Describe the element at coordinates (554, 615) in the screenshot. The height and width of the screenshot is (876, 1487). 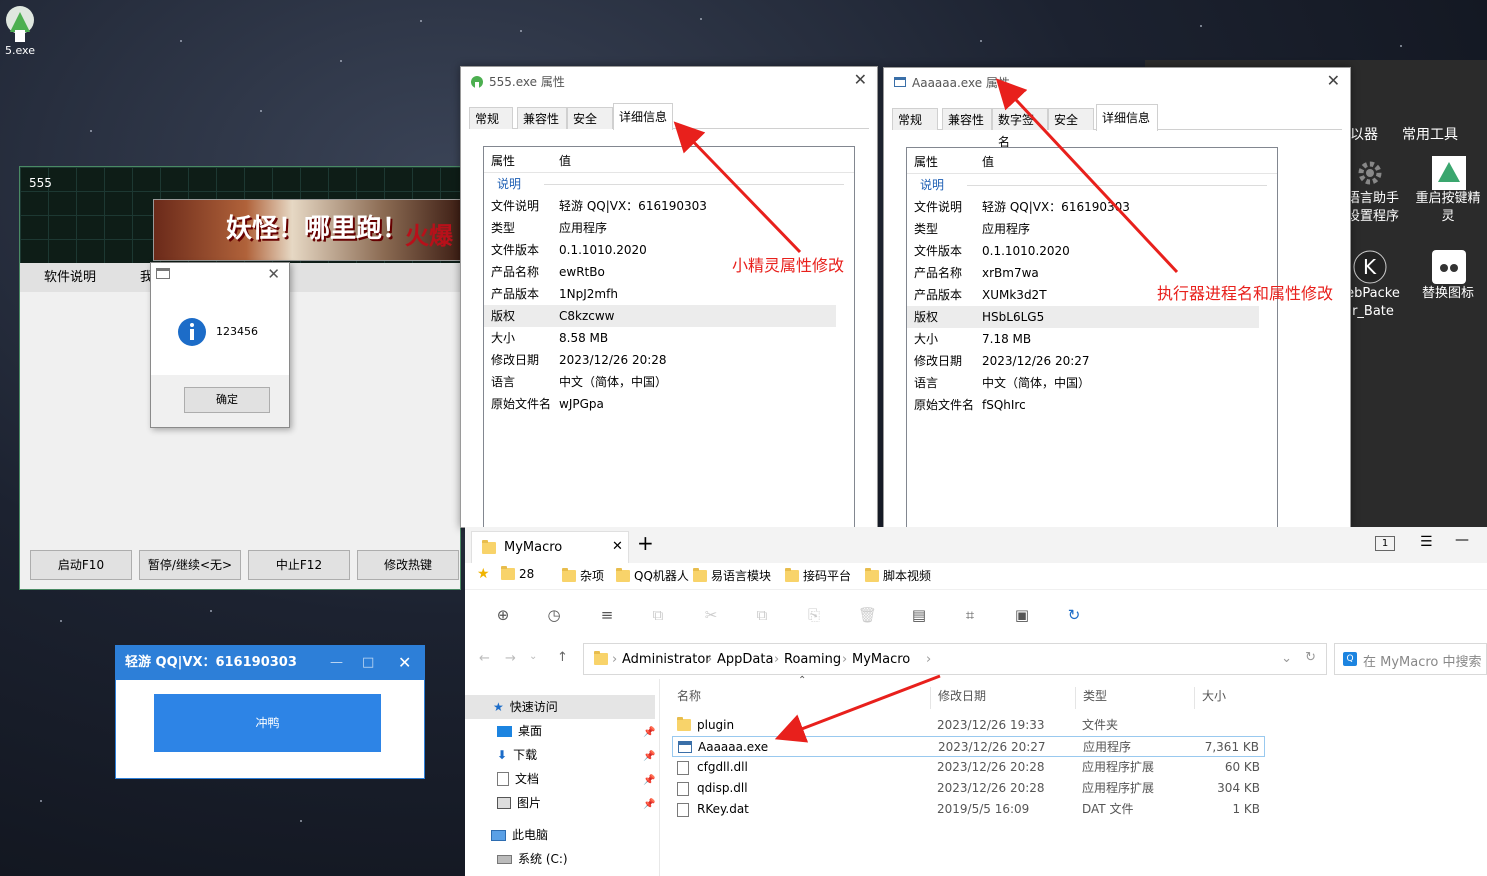
I see `history-icon: ◷` at that location.